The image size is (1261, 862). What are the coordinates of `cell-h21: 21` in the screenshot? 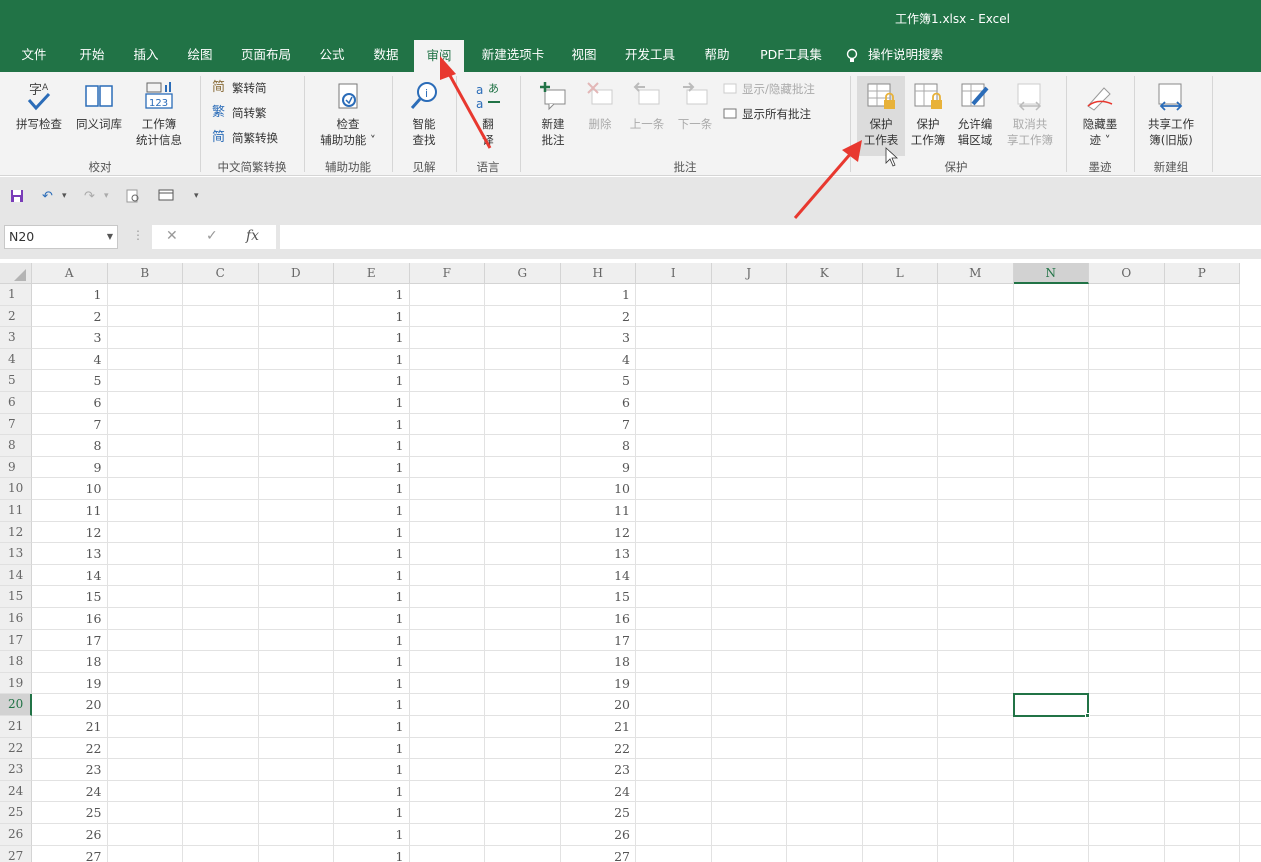 It's located at (599, 727).